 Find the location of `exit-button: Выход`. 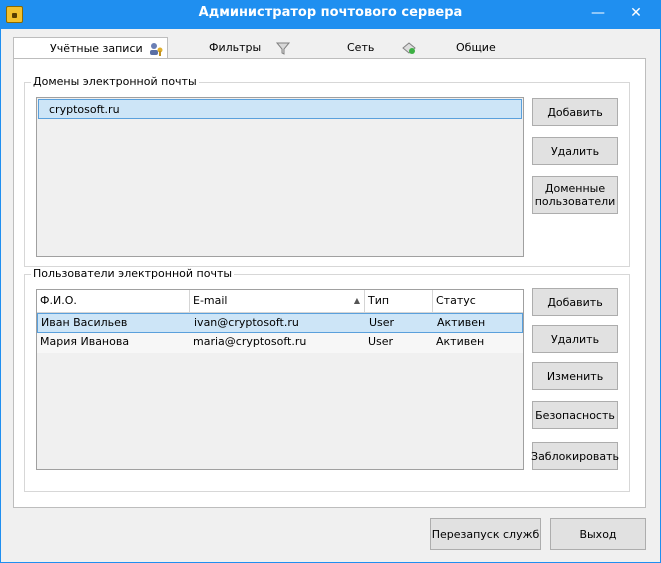

exit-button: Выход is located at coordinates (598, 534).